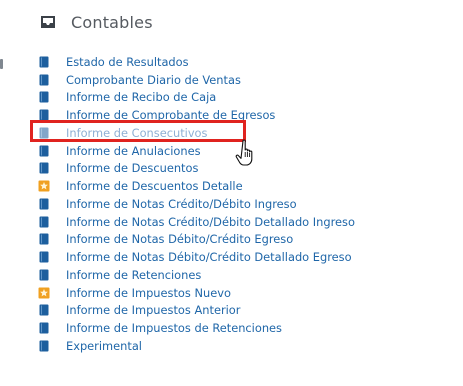 The image size is (463, 386). Describe the element at coordinates (174, 328) in the screenshot. I see `menu-item-label: Informe de Impuestos de Retenciones` at that location.